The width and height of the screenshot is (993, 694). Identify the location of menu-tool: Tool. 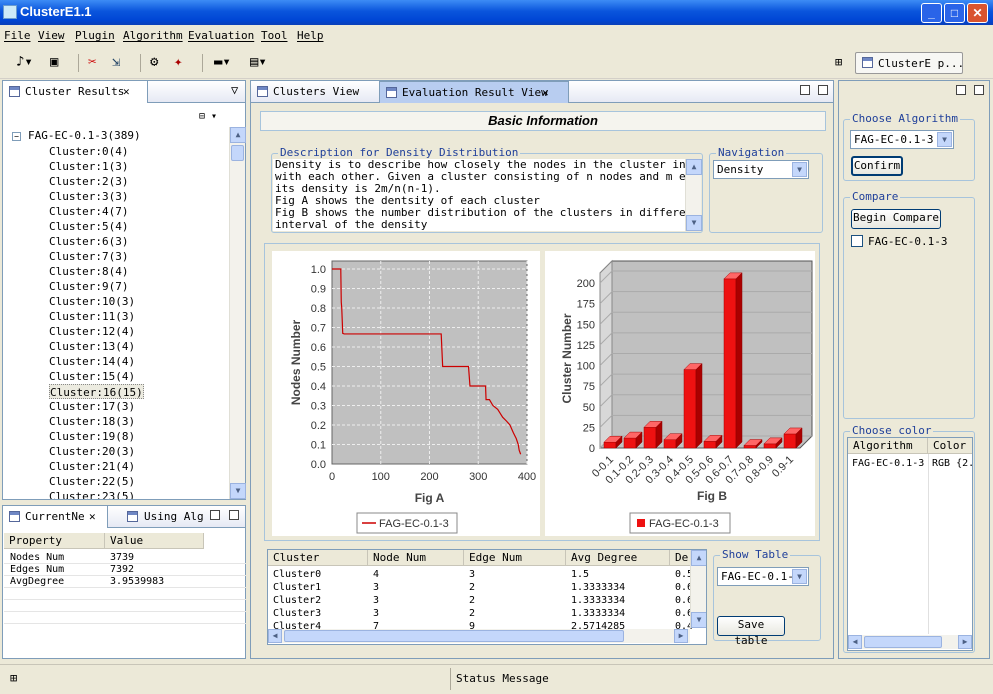
(274, 35).